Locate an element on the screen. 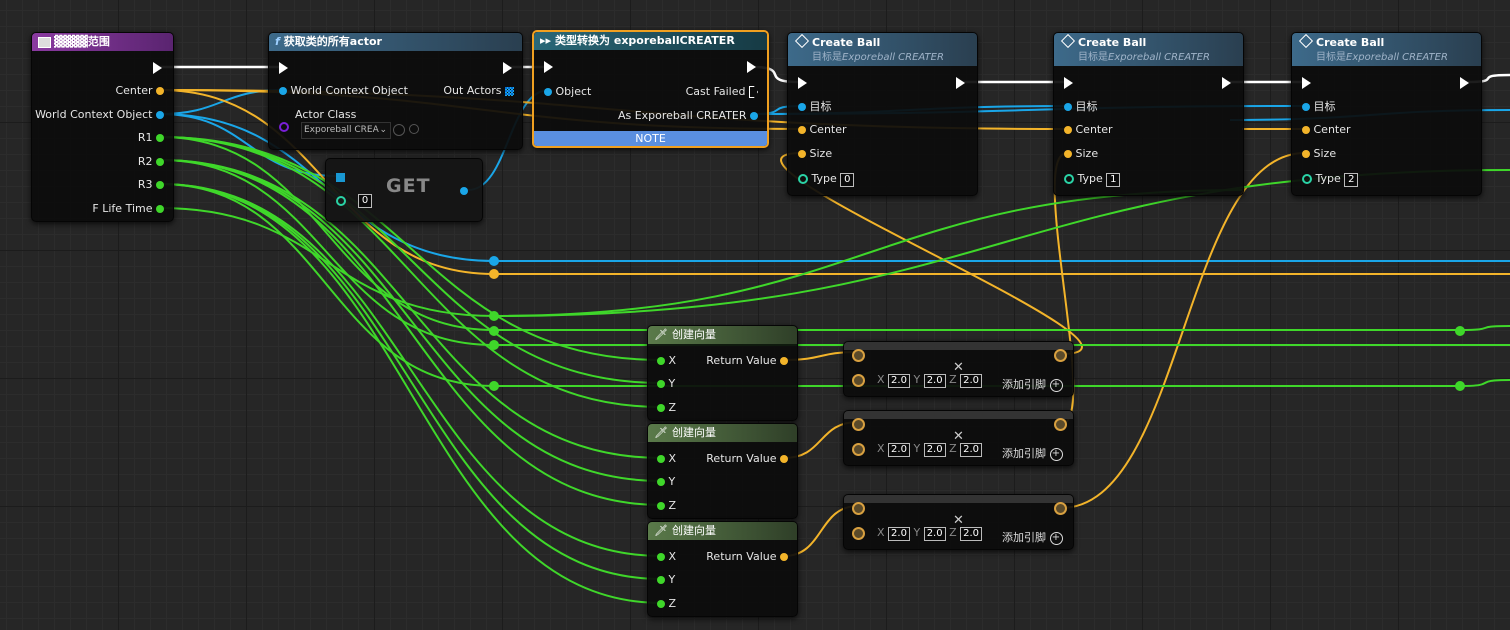  browse-icon is located at coordinates (399, 130).